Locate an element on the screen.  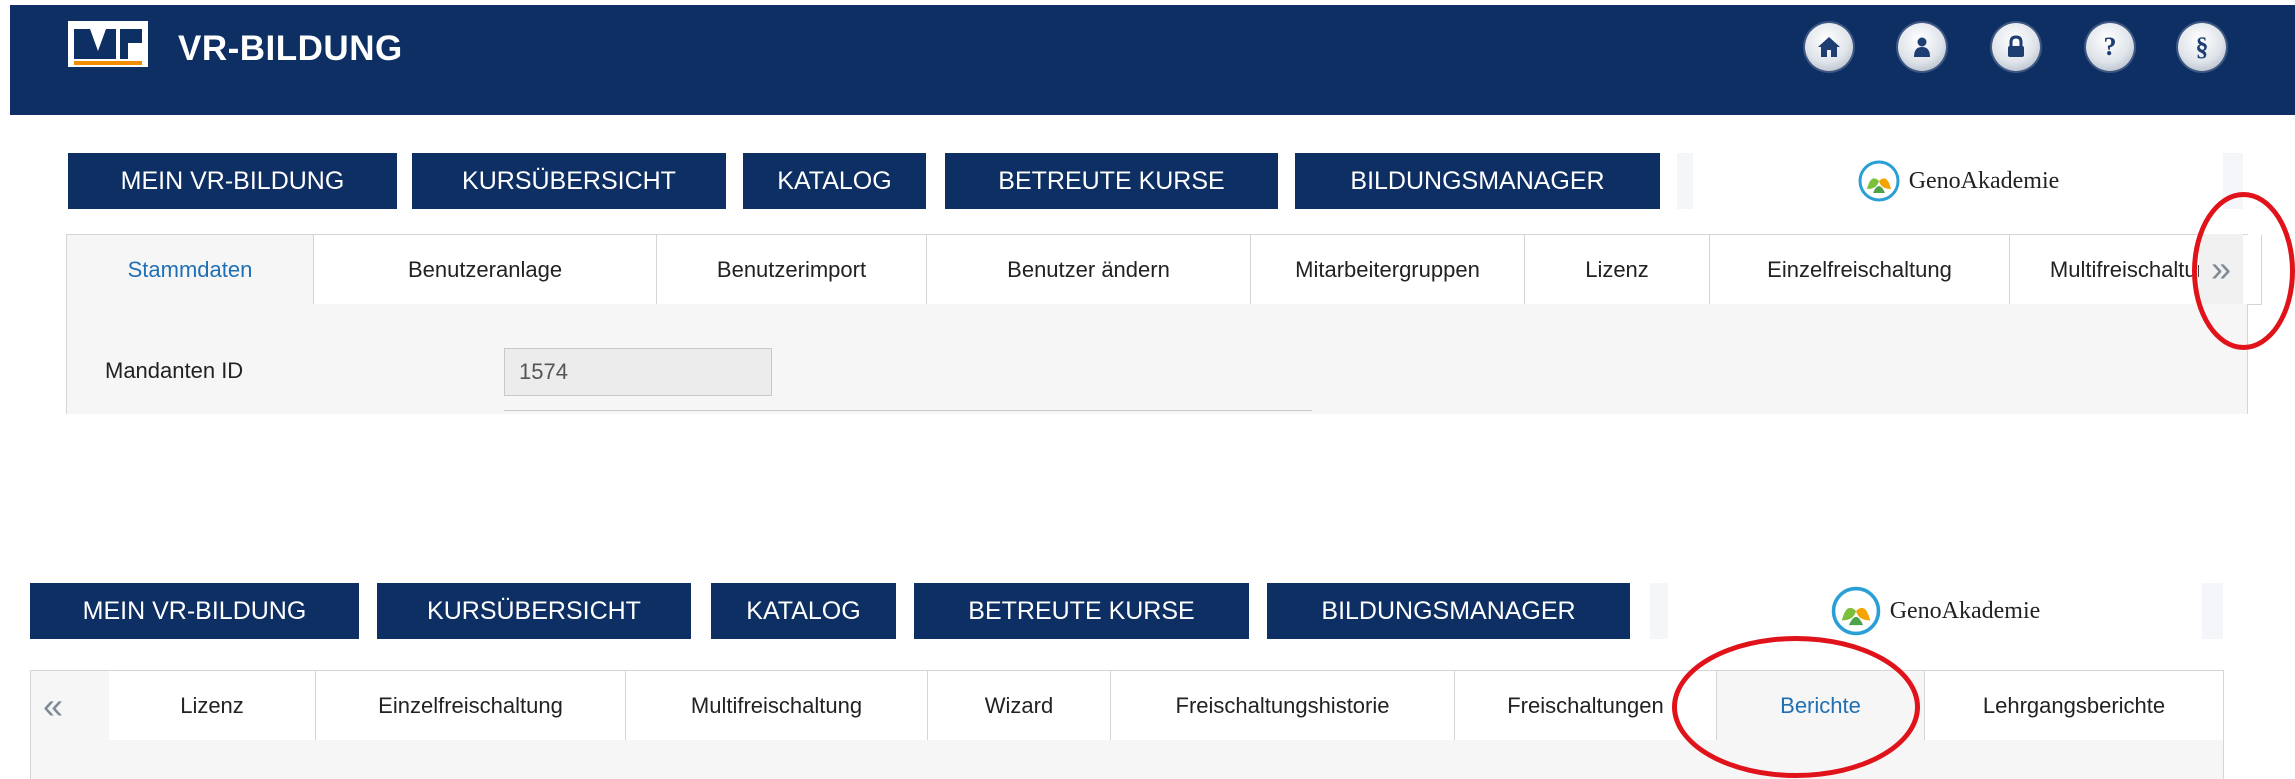
top-content-panel: Mandanten ID 1574 is located at coordinates (1157, 359).